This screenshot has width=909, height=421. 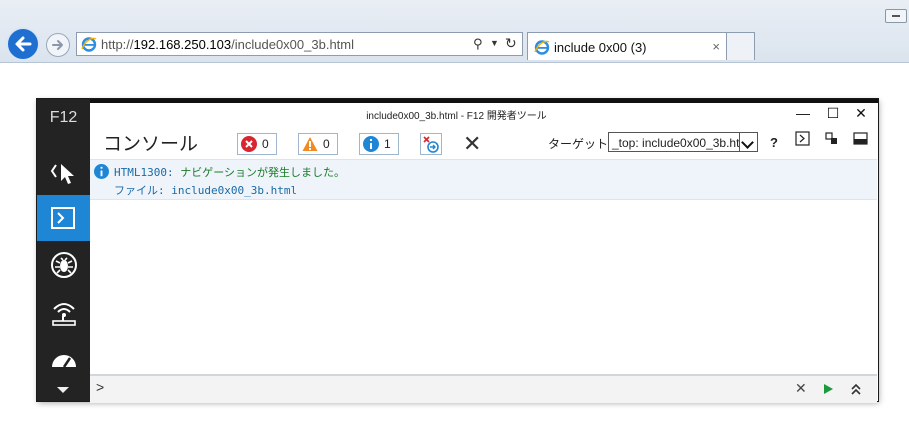 I want to click on url-path: /include0x00_3b.html, so click(x=292, y=44).